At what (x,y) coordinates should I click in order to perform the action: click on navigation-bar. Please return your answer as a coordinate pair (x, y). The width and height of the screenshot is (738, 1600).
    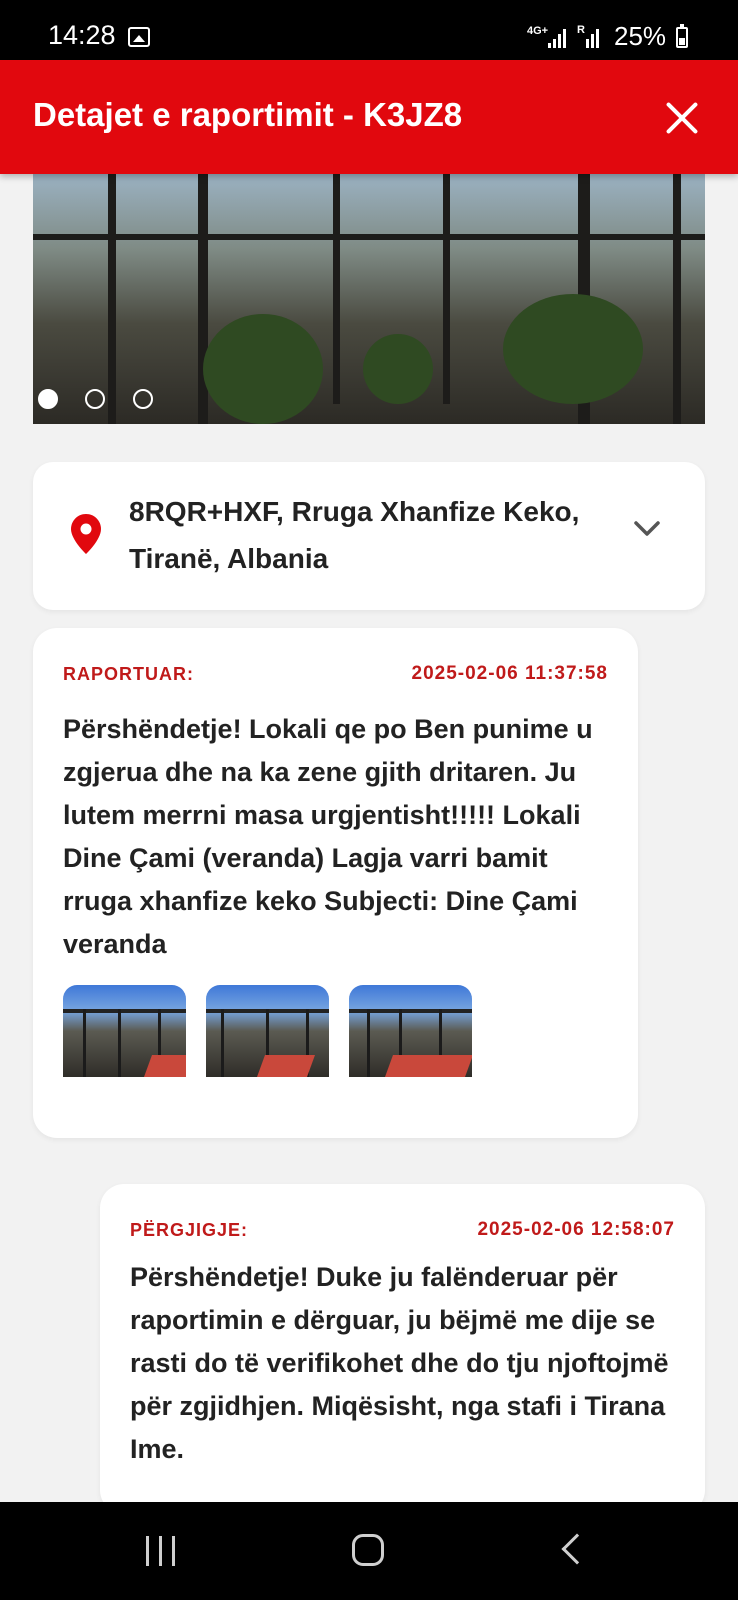
    Looking at the image, I should click on (369, 1551).